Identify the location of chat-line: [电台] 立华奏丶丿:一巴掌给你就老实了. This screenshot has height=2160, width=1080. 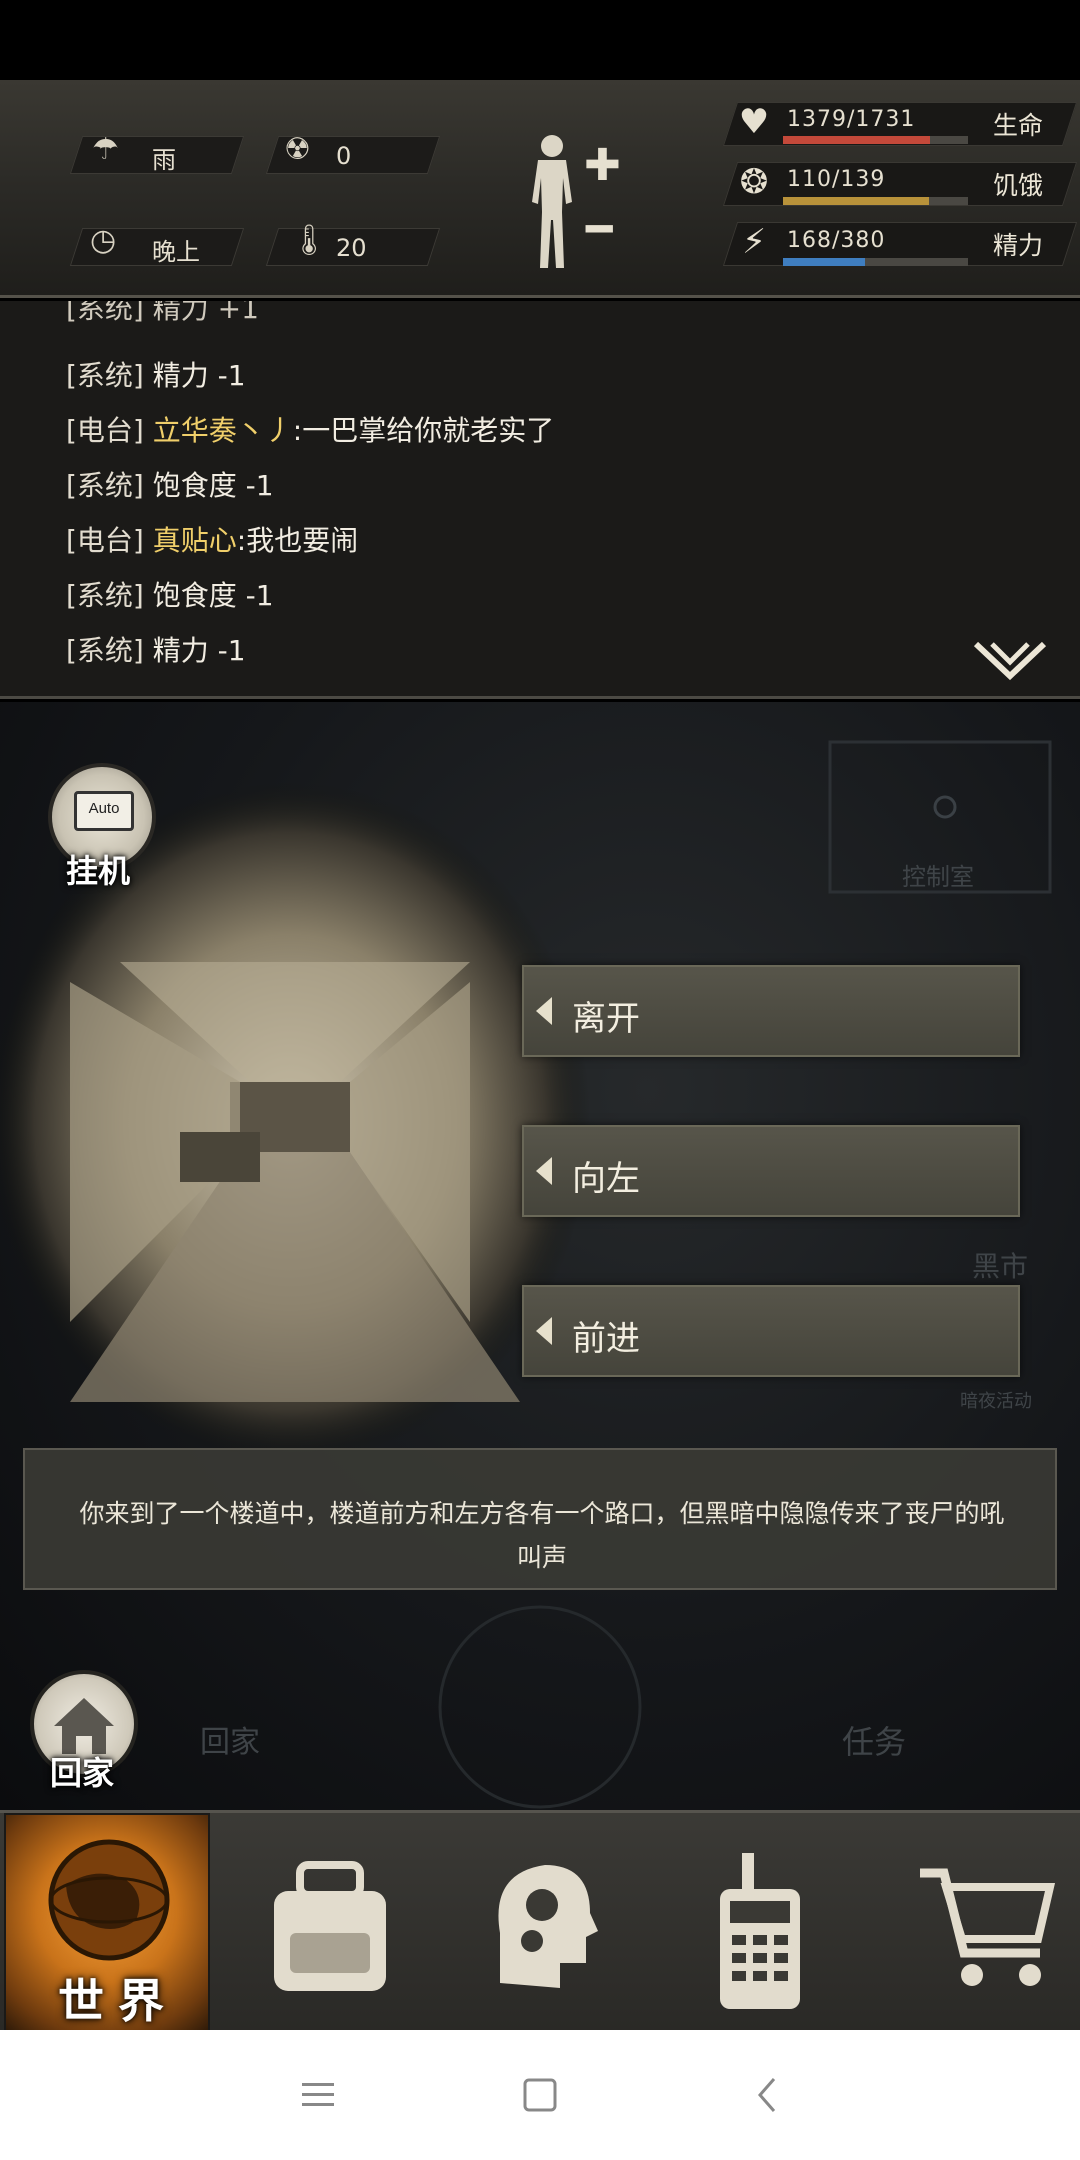
(310, 429).